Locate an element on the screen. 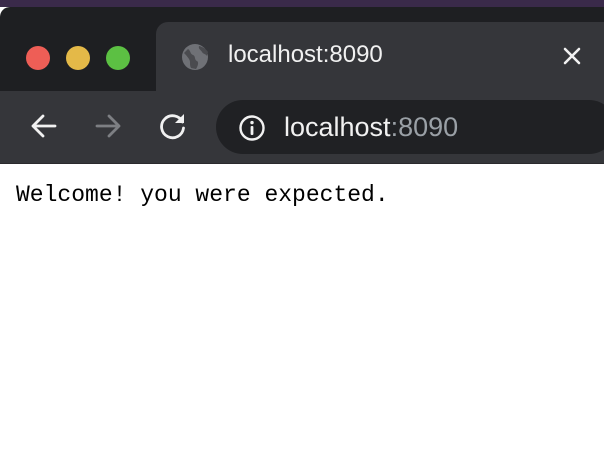  desktop-strip is located at coordinates (302, 3).